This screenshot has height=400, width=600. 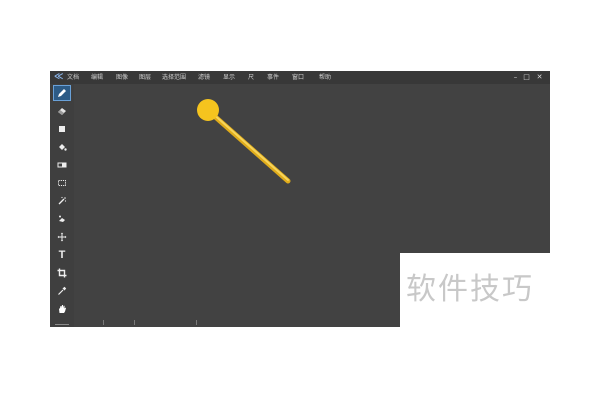 I want to click on tool-rect-select, so click(x=62, y=183).